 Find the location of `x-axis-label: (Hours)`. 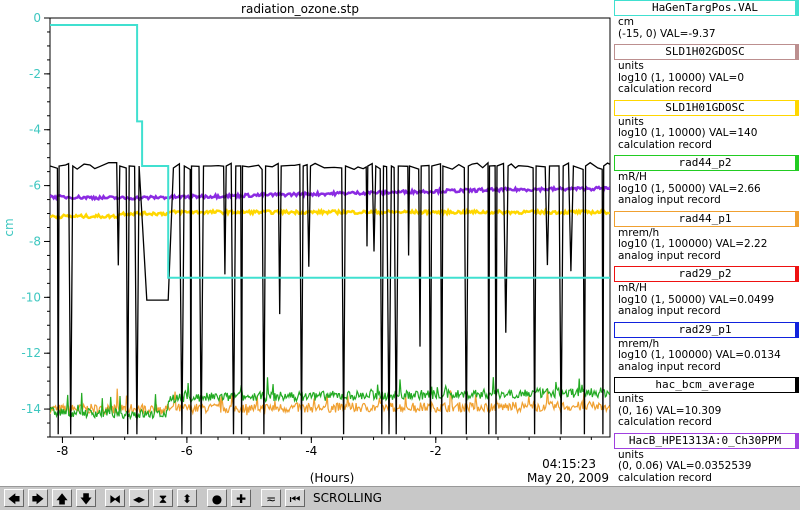

x-axis-label: (Hours) is located at coordinates (332, 478).